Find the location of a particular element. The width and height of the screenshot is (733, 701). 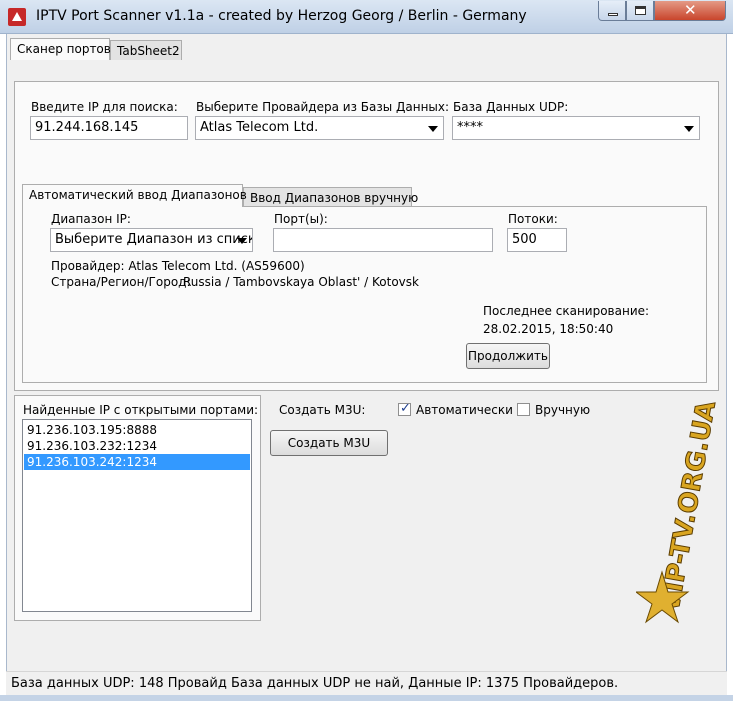

auto-checkbox: ✓ is located at coordinates (404, 408).